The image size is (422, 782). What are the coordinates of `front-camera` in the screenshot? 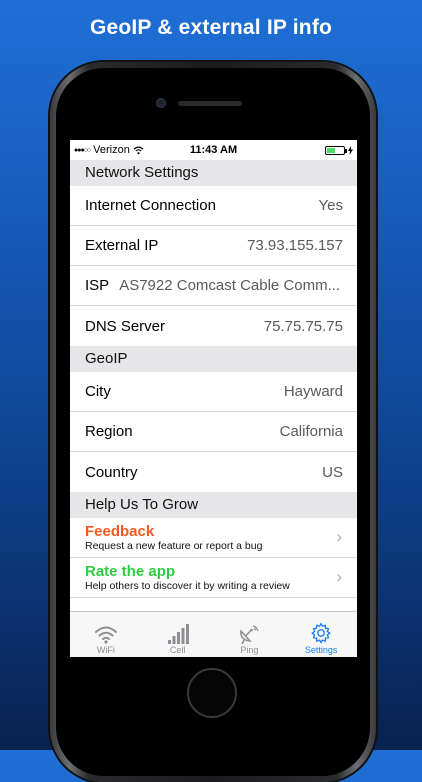 It's located at (161, 103).